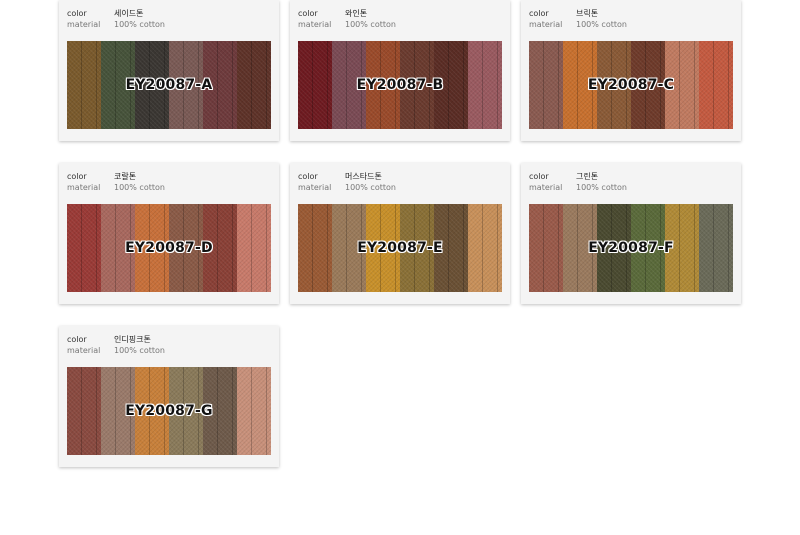  Describe the element at coordinates (125, 176) in the screenshot. I see `color-value: 코랄톤` at that location.